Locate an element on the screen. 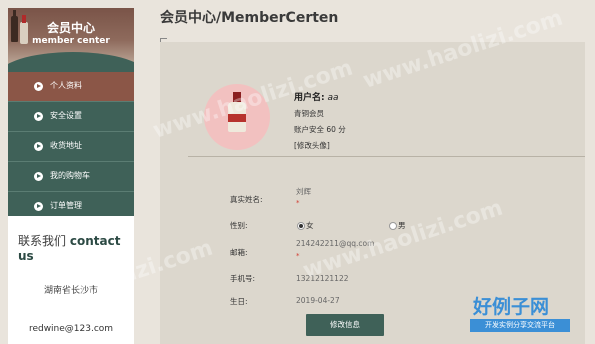  realname-input: 刘辉 is located at coordinates (303, 191).